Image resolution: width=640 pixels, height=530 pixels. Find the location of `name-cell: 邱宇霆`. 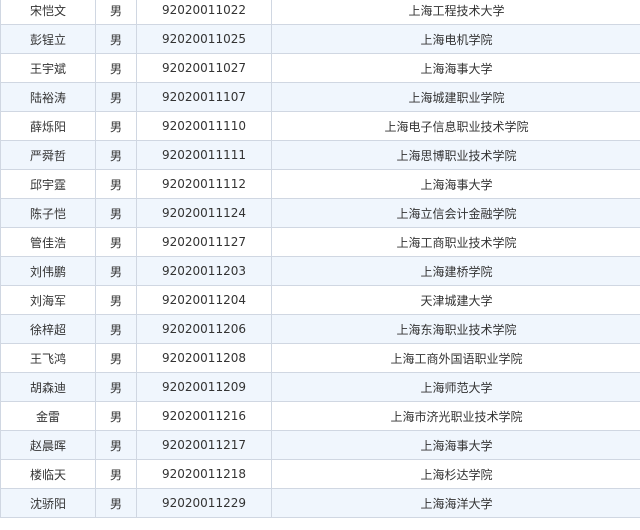

name-cell: 邱宇霆 is located at coordinates (48, 184).